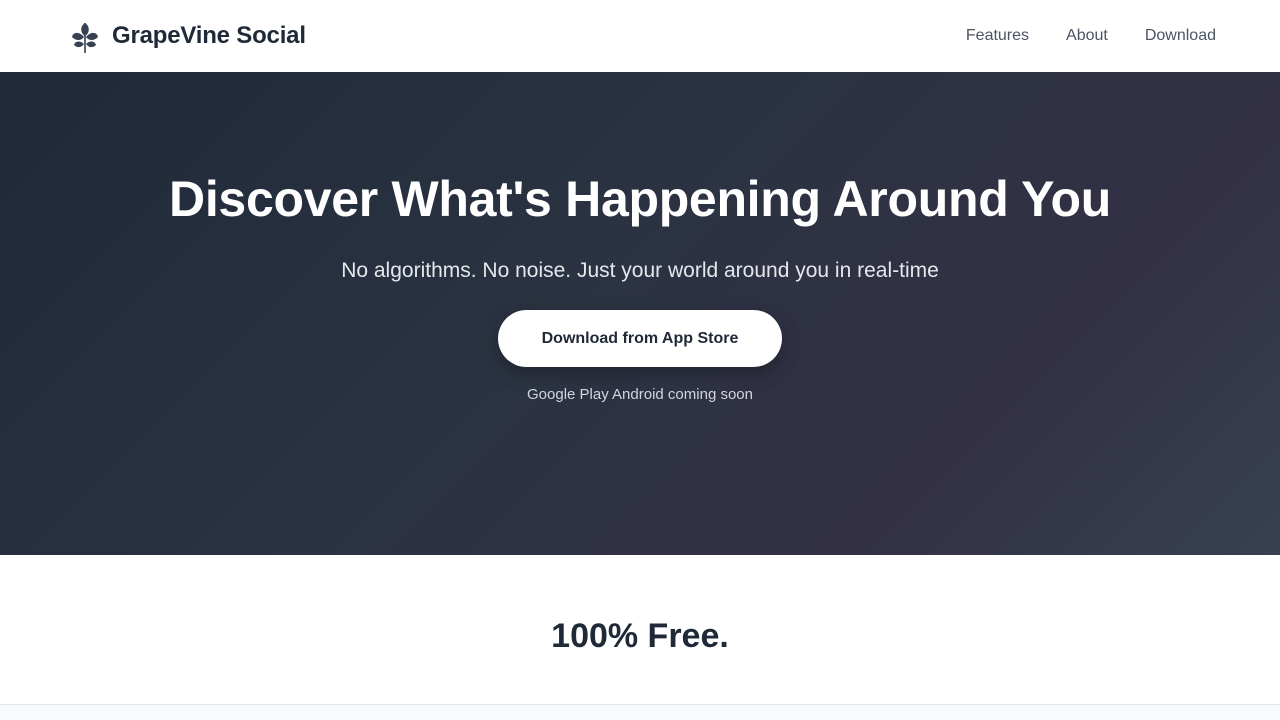 The height and width of the screenshot is (720, 1280). Describe the element at coordinates (1087, 36) in the screenshot. I see `nav-link-about: About` at that location.